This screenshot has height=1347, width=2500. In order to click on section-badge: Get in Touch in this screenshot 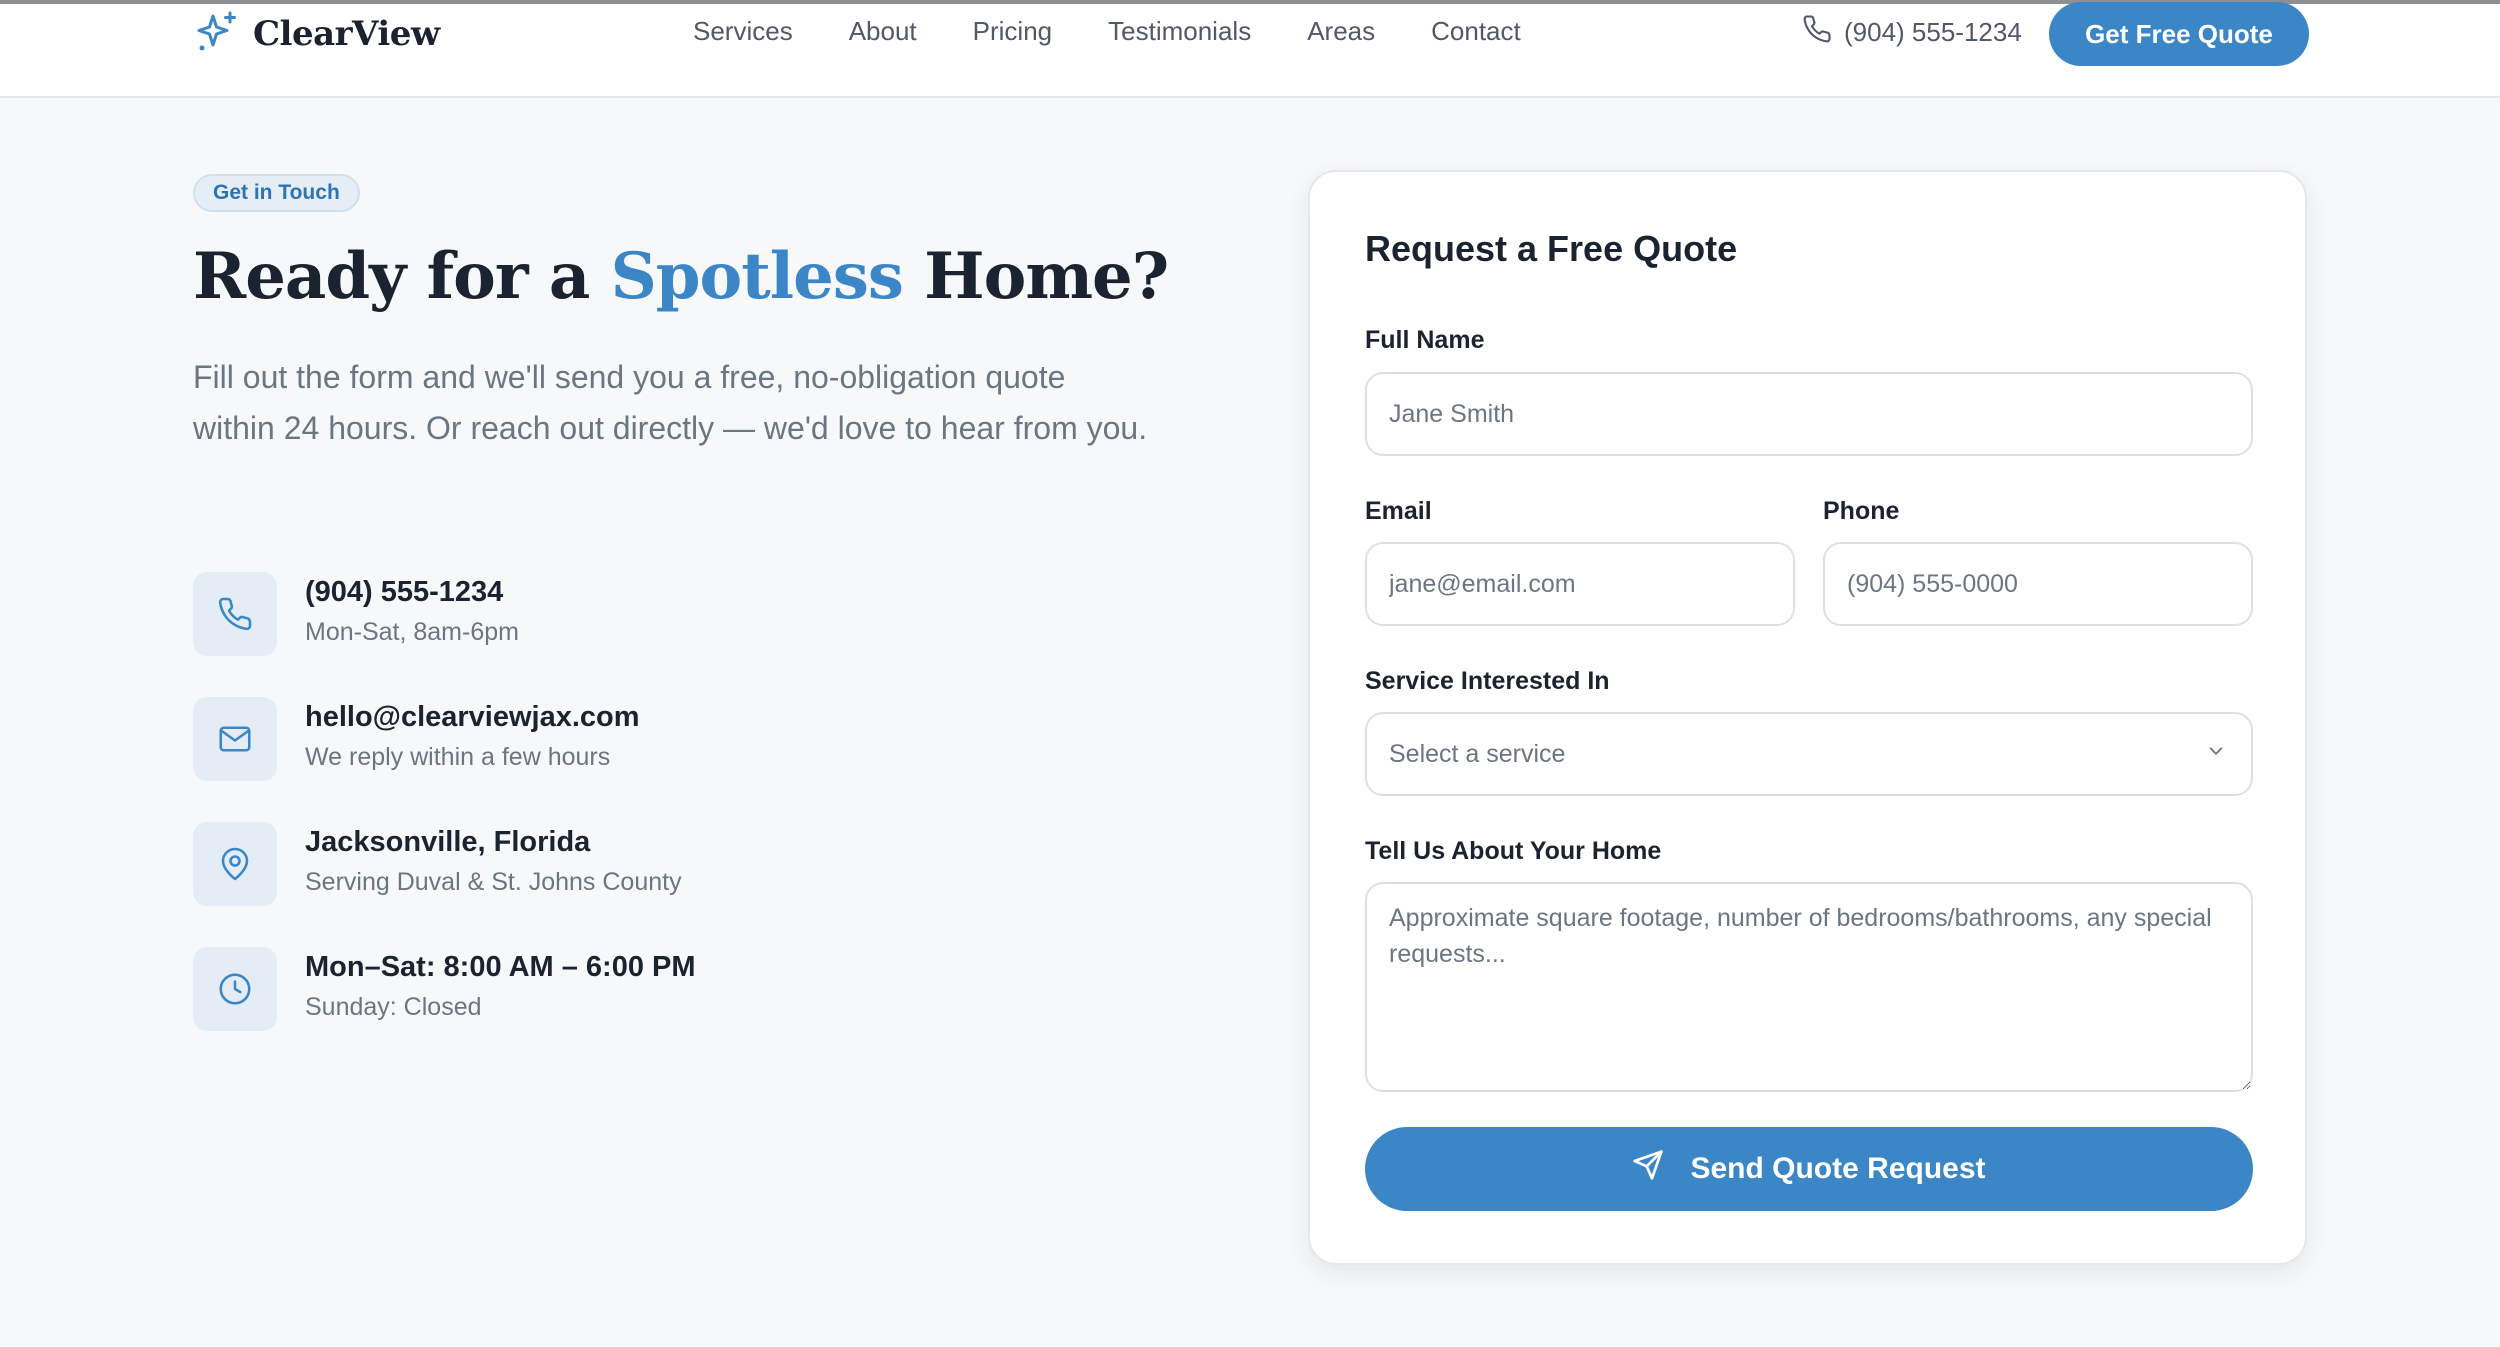, I will do `click(276, 193)`.